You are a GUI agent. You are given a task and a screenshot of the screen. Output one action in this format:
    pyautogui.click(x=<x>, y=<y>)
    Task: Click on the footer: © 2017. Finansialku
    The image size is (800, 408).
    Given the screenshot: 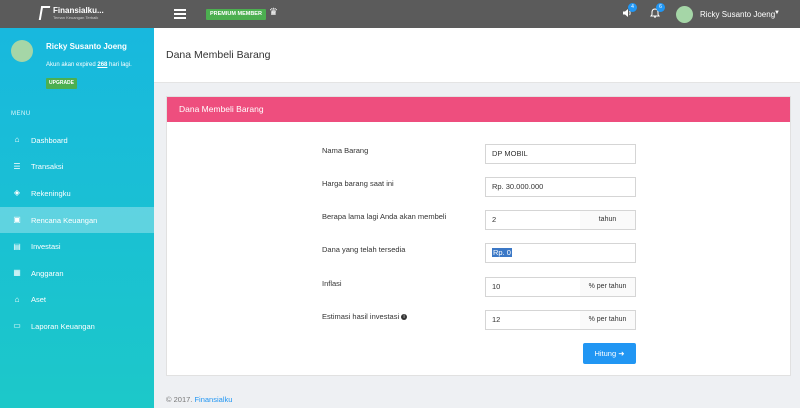 What is the action you would take?
    pyautogui.click(x=199, y=399)
    